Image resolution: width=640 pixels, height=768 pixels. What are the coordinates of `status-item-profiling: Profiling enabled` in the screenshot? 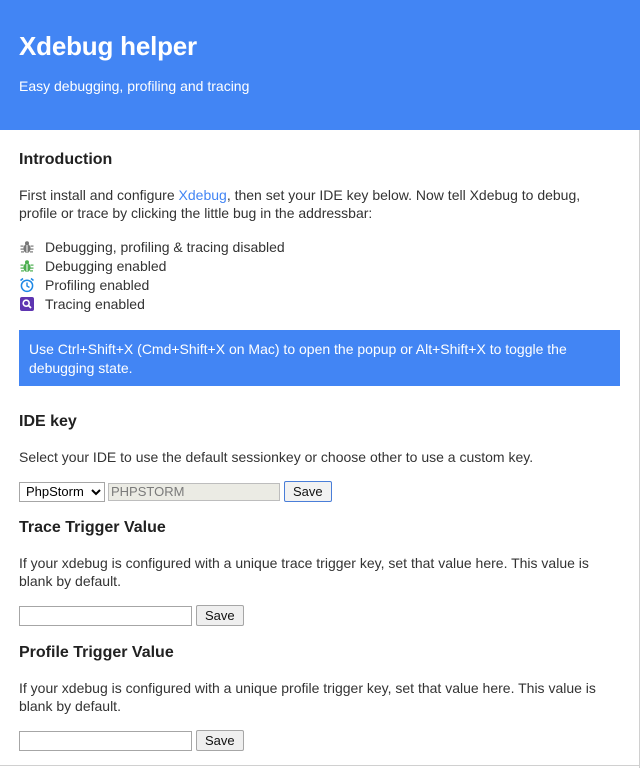 It's located at (152, 284).